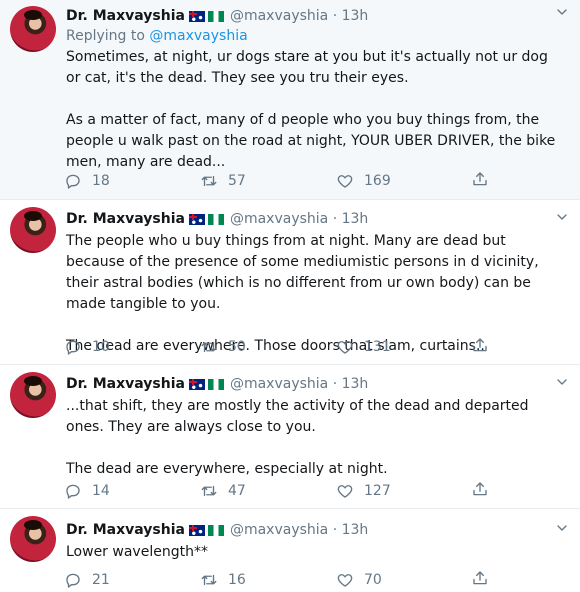 Image resolution: width=580 pixels, height=592 pixels. Describe the element at coordinates (316, 552) in the screenshot. I see `tweet-text: Lower wavelength**` at that location.